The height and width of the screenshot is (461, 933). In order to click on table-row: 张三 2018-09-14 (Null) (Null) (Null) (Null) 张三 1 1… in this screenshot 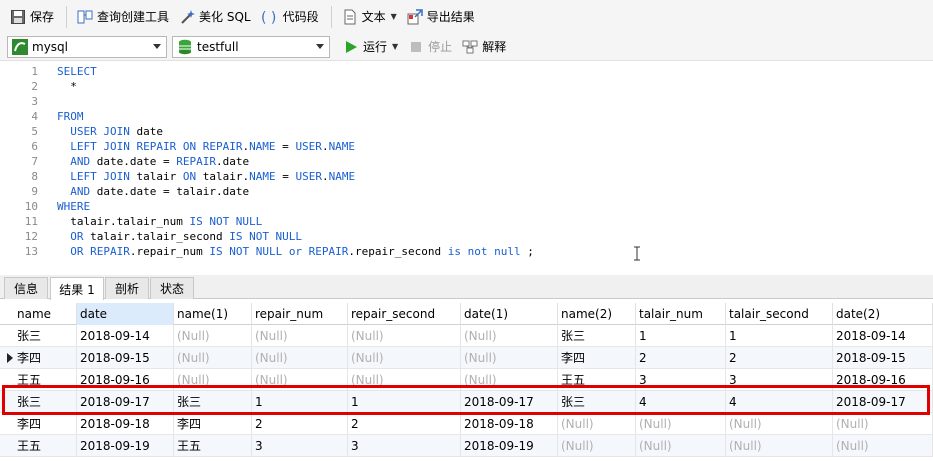, I will do `click(466, 336)`.